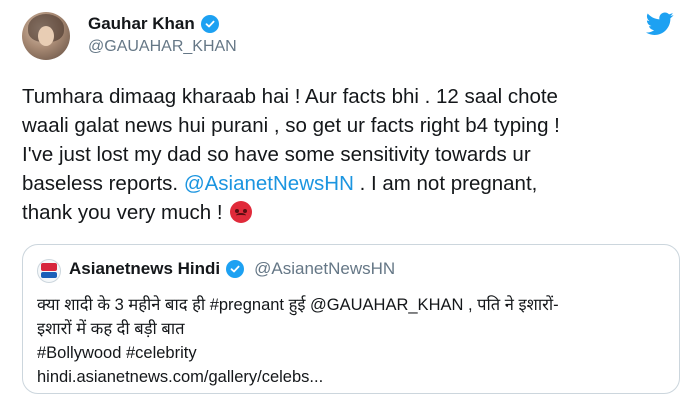  What do you see at coordinates (660, 24) in the screenshot?
I see `twitter-bird-icon` at bounding box center [660, 24].